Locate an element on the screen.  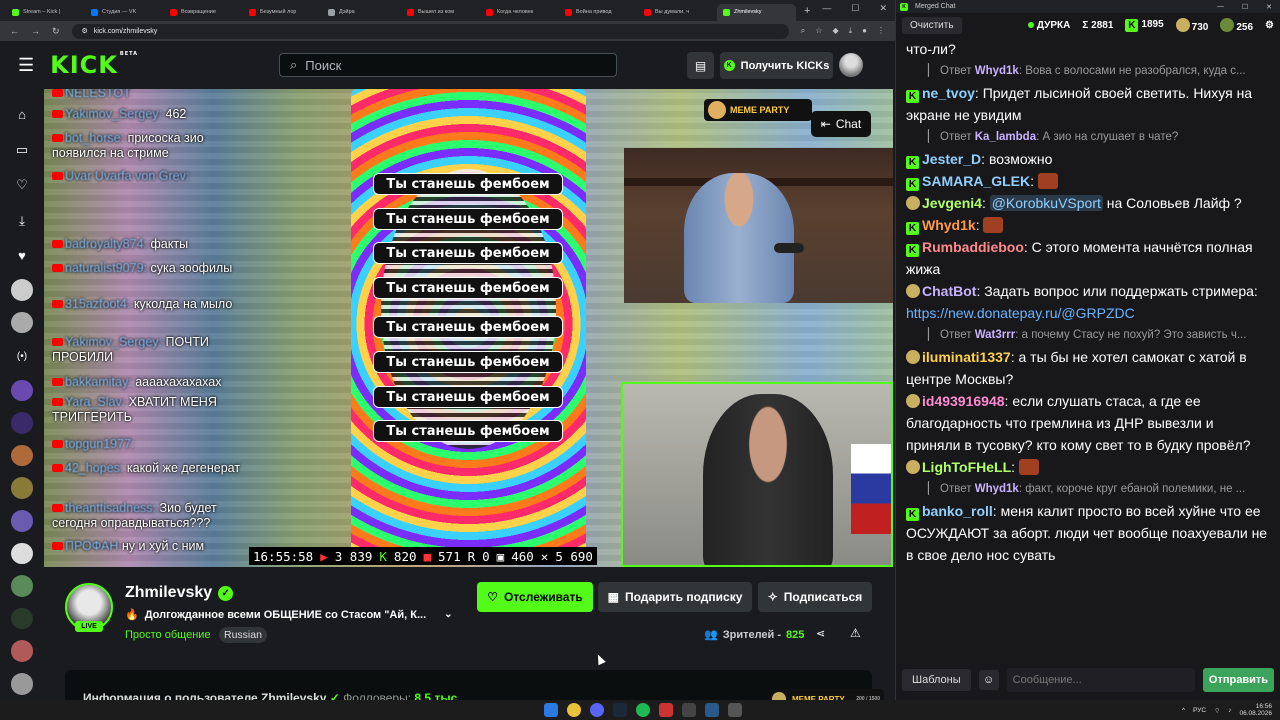
report-icon: ⚠ is located at coordinates (855, 633).